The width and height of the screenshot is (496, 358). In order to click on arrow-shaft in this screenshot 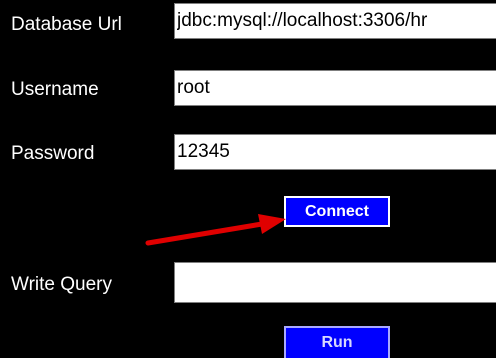, I will do `click(205, 233)`.